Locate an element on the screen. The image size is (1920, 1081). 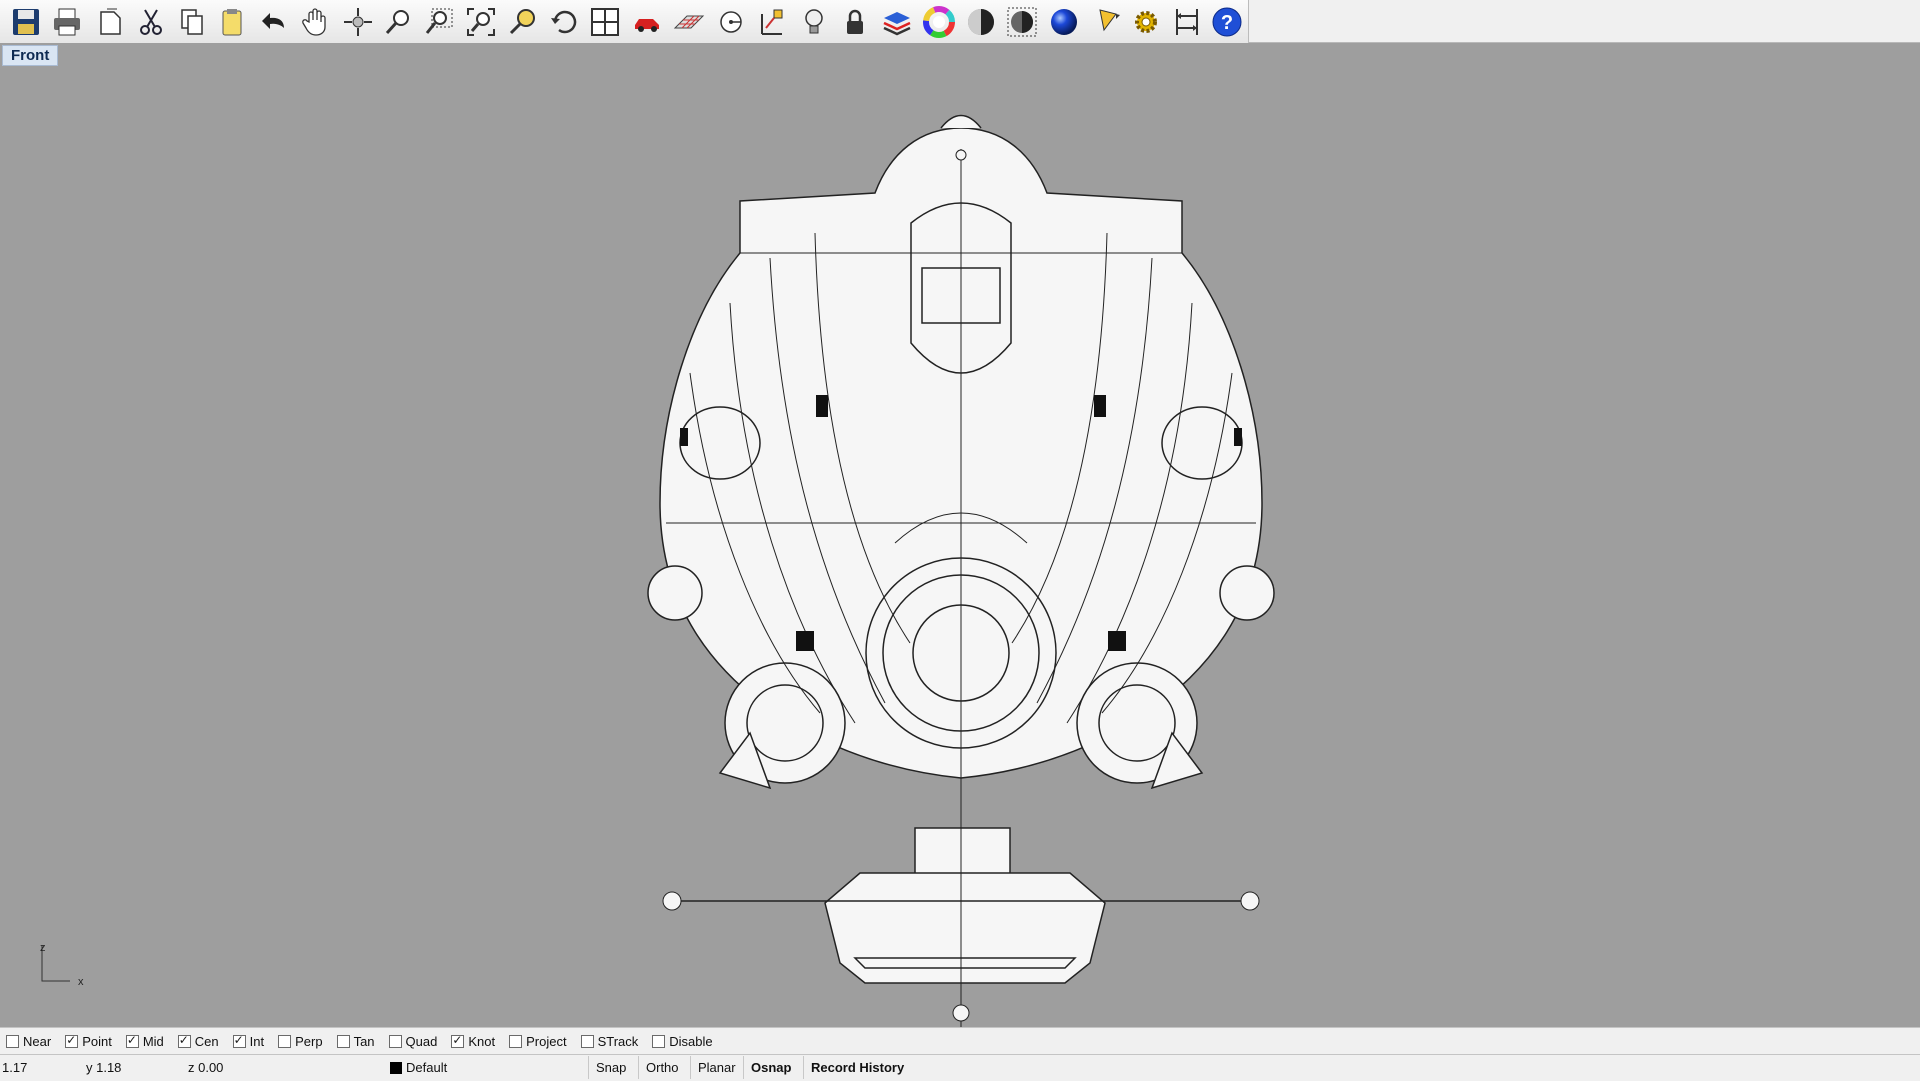
render-preview-icon is located at coordinates (1022, 22).